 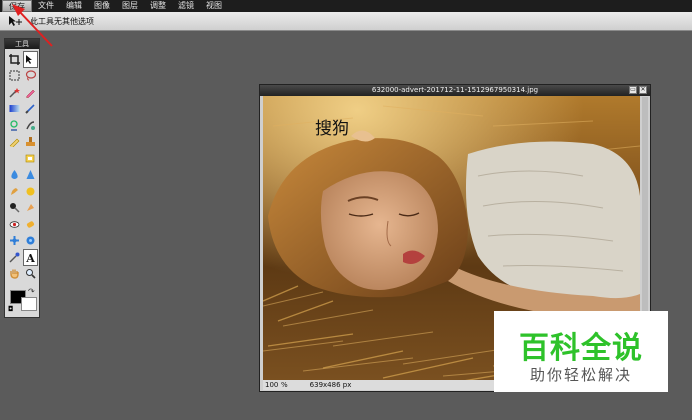 What do you see at coordinates (272, 385) in the screenshot?
I see `zoom-level: 100` at bounding box center [272, 385].